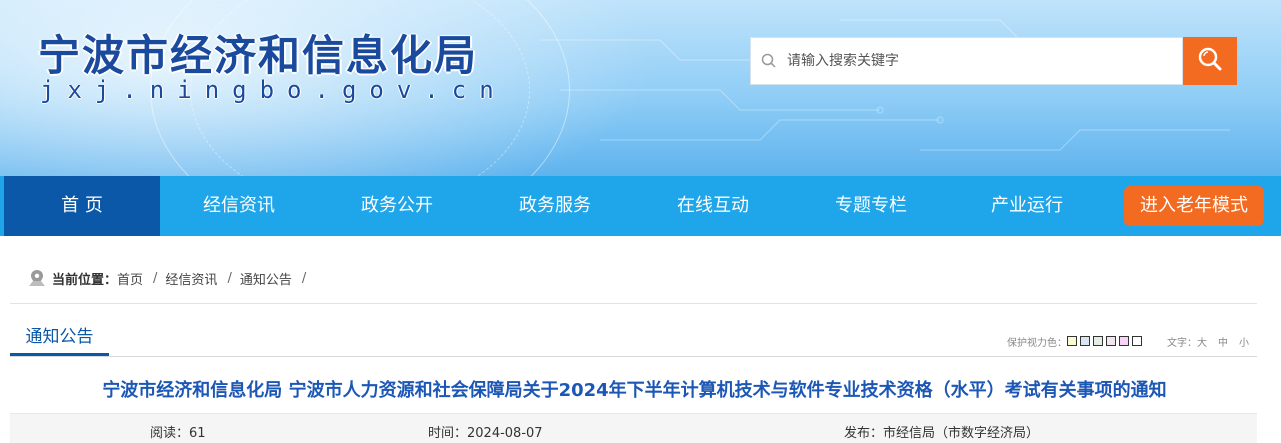 This screenshot has width=1281, height=443. What do you see at coordinates (85, 280) in the screenshot?
I see `breadcrumb-prefix: 当前位置：` at bounding box center [85, 280].